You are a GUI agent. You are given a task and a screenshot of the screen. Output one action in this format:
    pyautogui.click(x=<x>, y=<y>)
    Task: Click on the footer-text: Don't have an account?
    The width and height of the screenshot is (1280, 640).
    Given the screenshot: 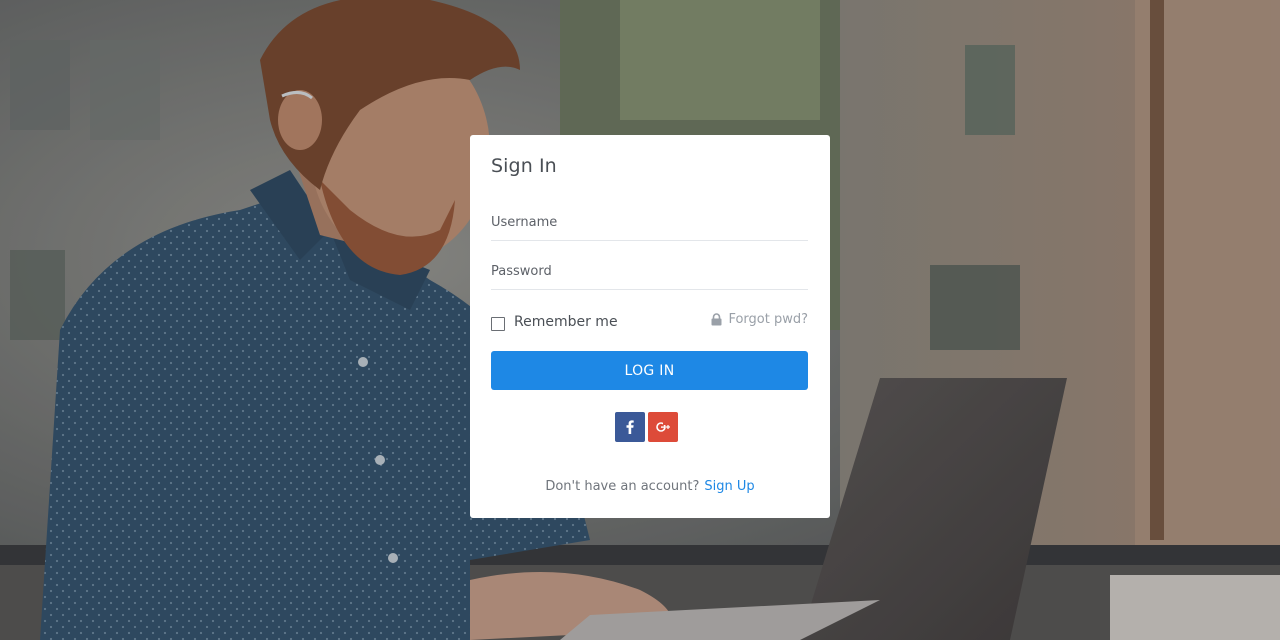 What is the action you would take?
    pyautogui.click(x=622, y=486)
    